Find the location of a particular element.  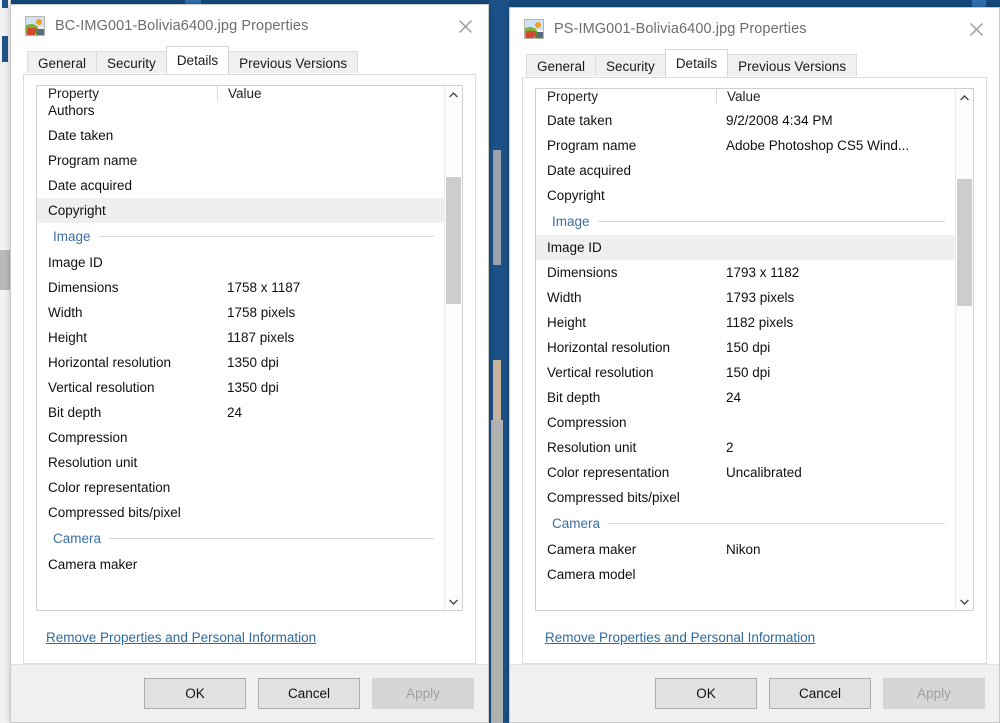

titlebar: PS-IMG001-Bolivia6400.jpg Properties is located at coordinates (754, 29).